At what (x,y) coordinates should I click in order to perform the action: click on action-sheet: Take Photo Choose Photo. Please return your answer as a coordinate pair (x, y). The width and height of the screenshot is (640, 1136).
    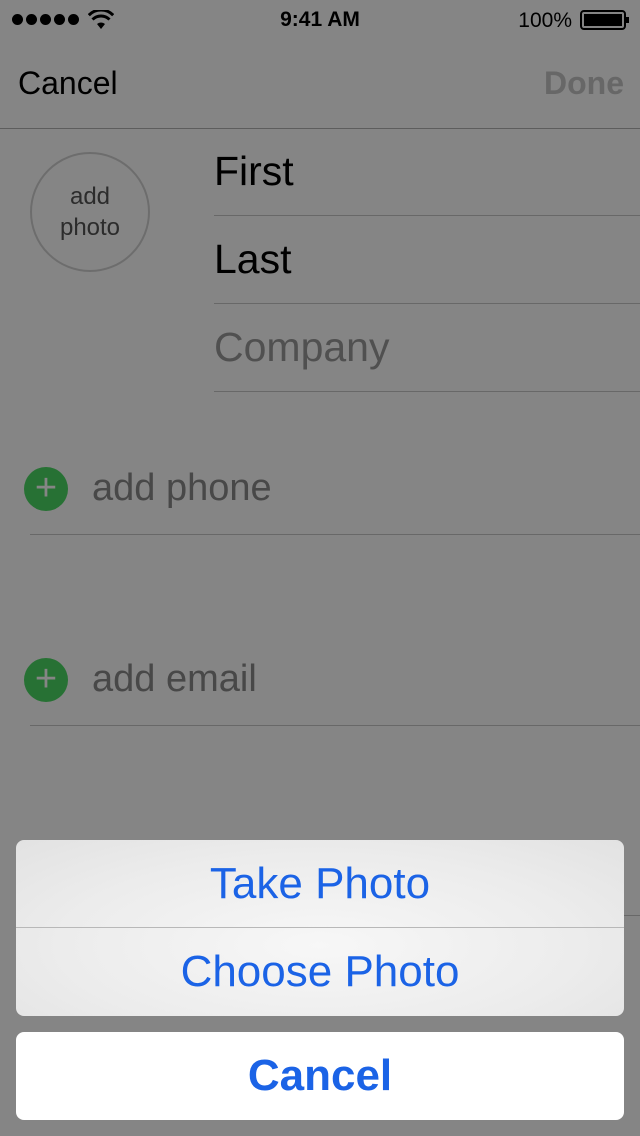
    Looking at the image, I should click on (320, 928).